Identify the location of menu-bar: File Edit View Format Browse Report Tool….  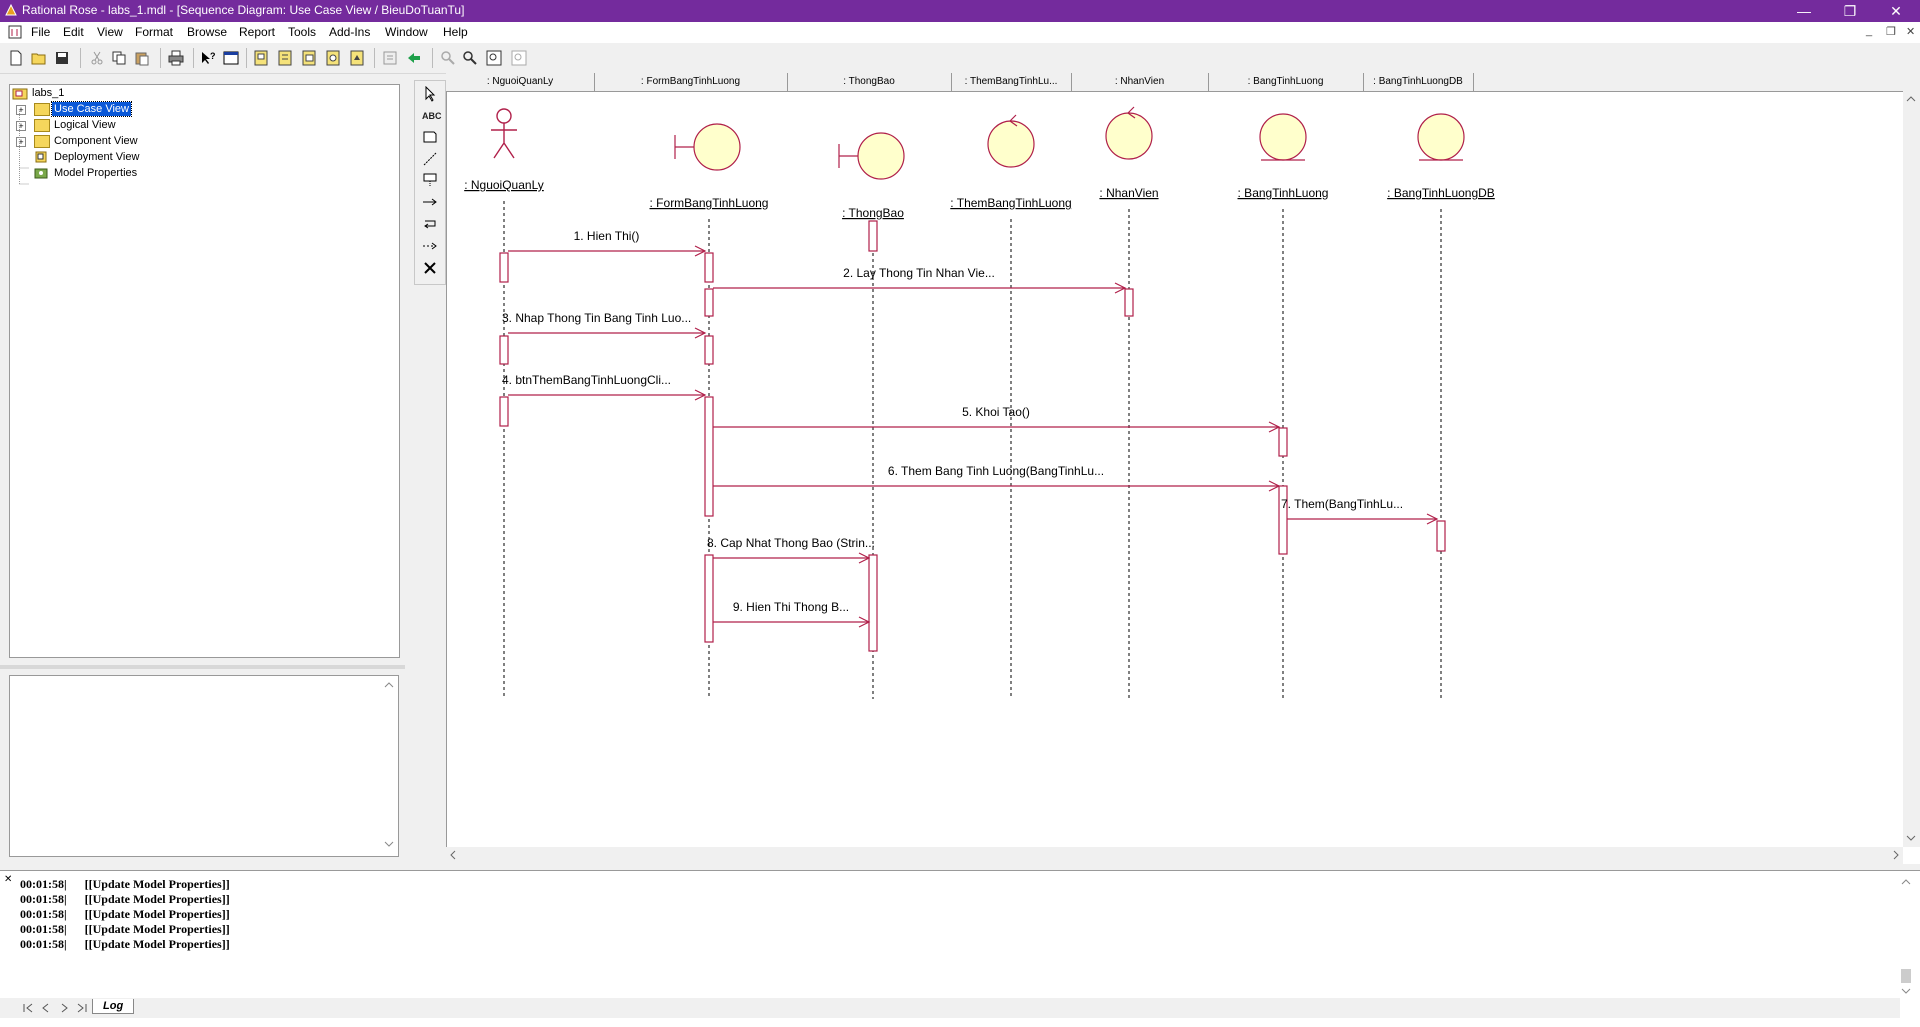
(960, 32).